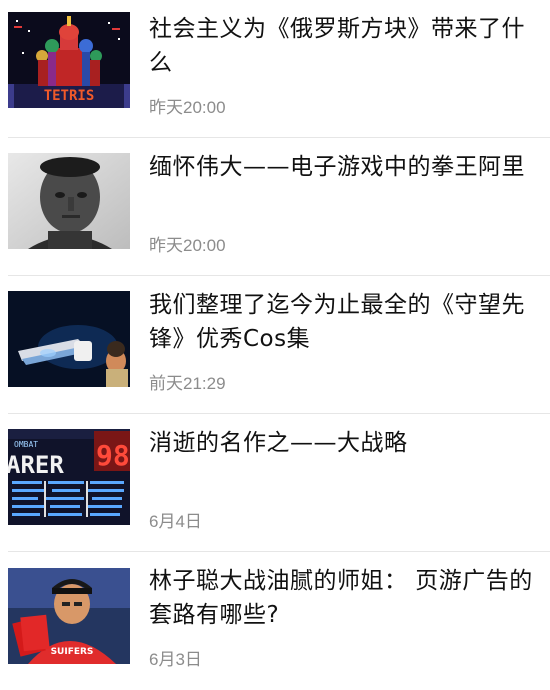 The width and height of the screenshot is (550, 690). What do you see at coordinates (69, 96) in the screenshot?
I see `tetris-logo-text: TETRIS` at bounding box center [69, 96].